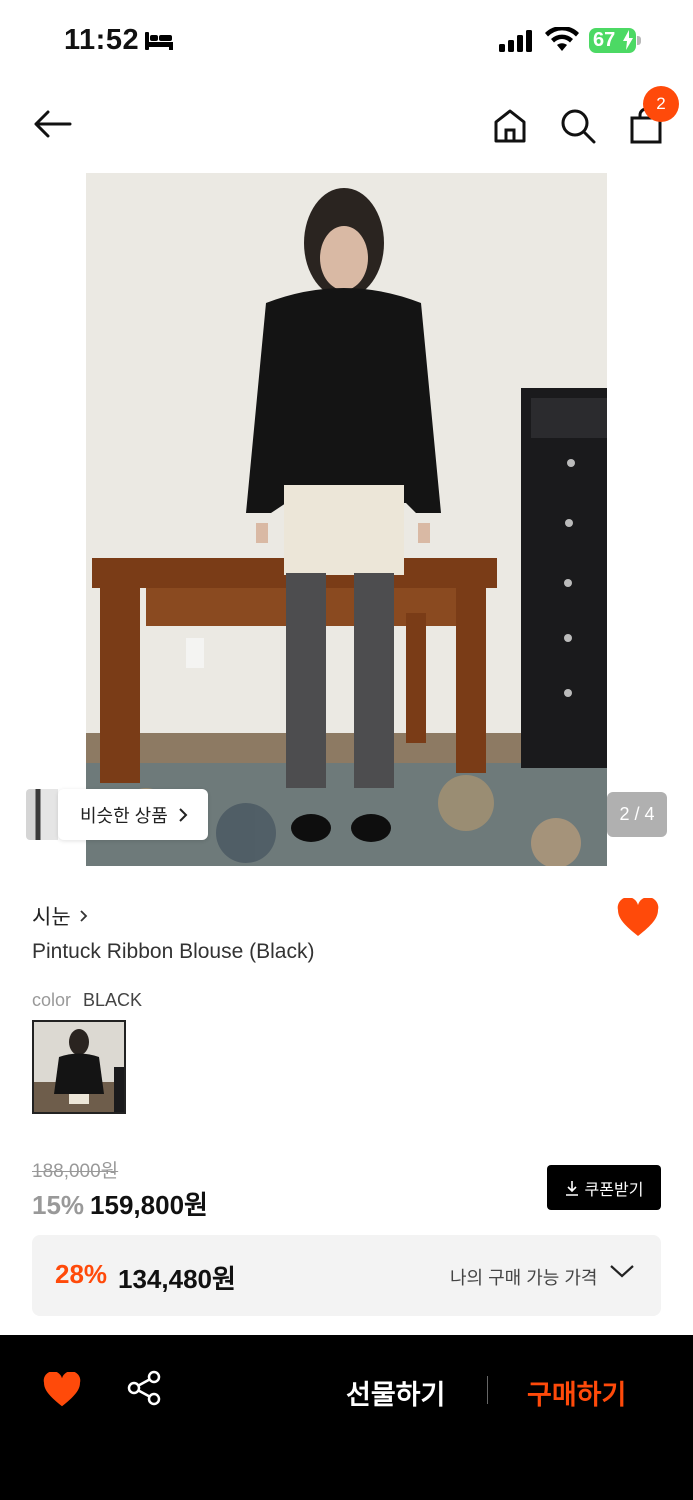  I want to click on battery-icon: 67, so click(615, 40).